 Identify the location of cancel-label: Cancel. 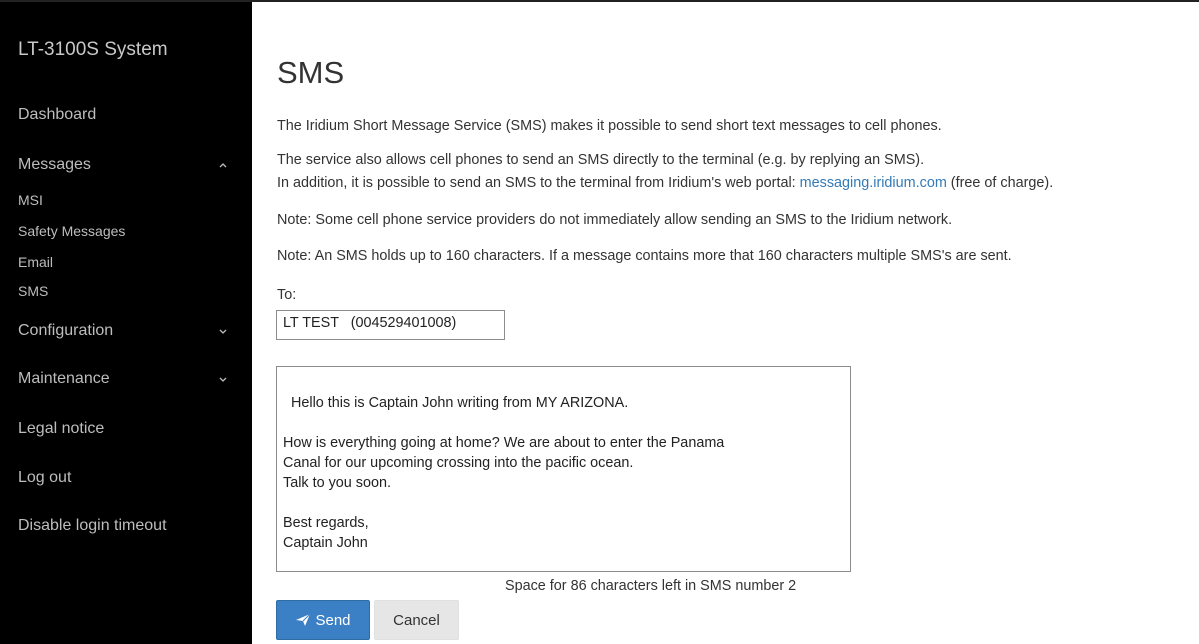
(416, 620).